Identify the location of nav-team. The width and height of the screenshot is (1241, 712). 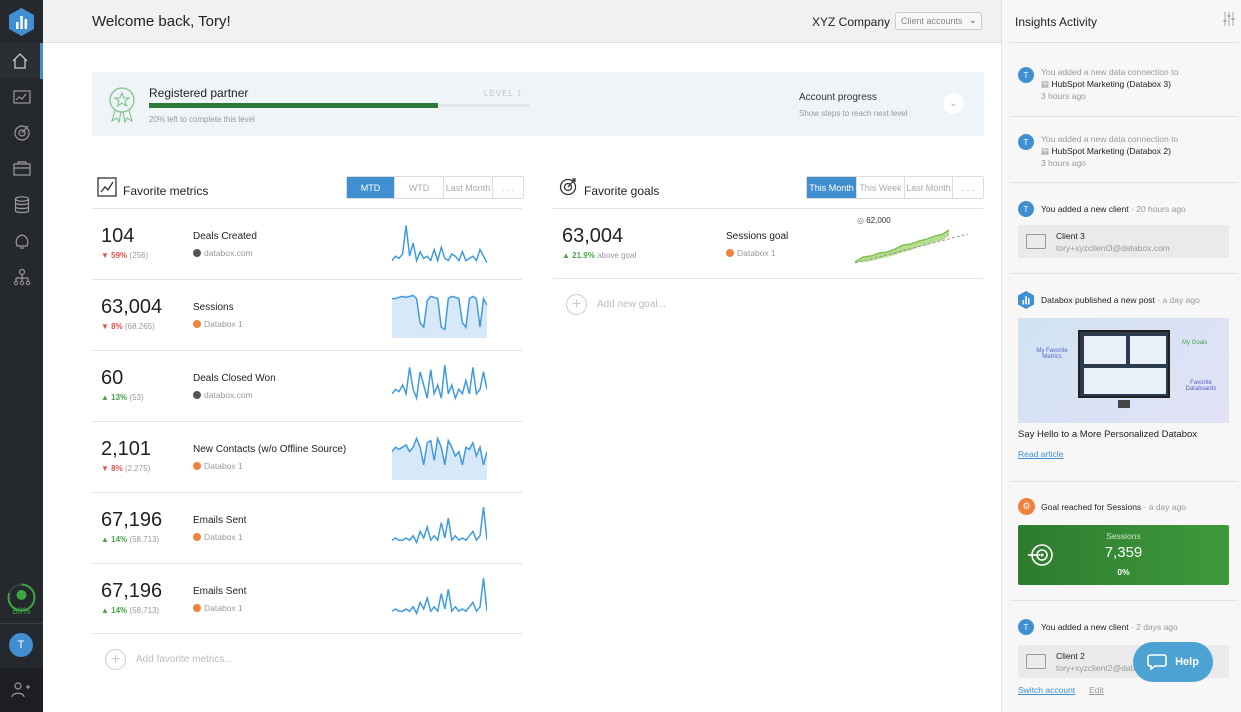
(21, 277).